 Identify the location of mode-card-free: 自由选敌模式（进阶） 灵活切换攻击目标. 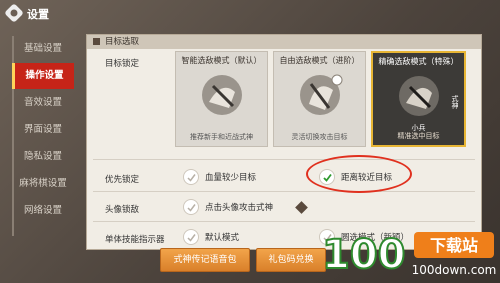
(319, 99).